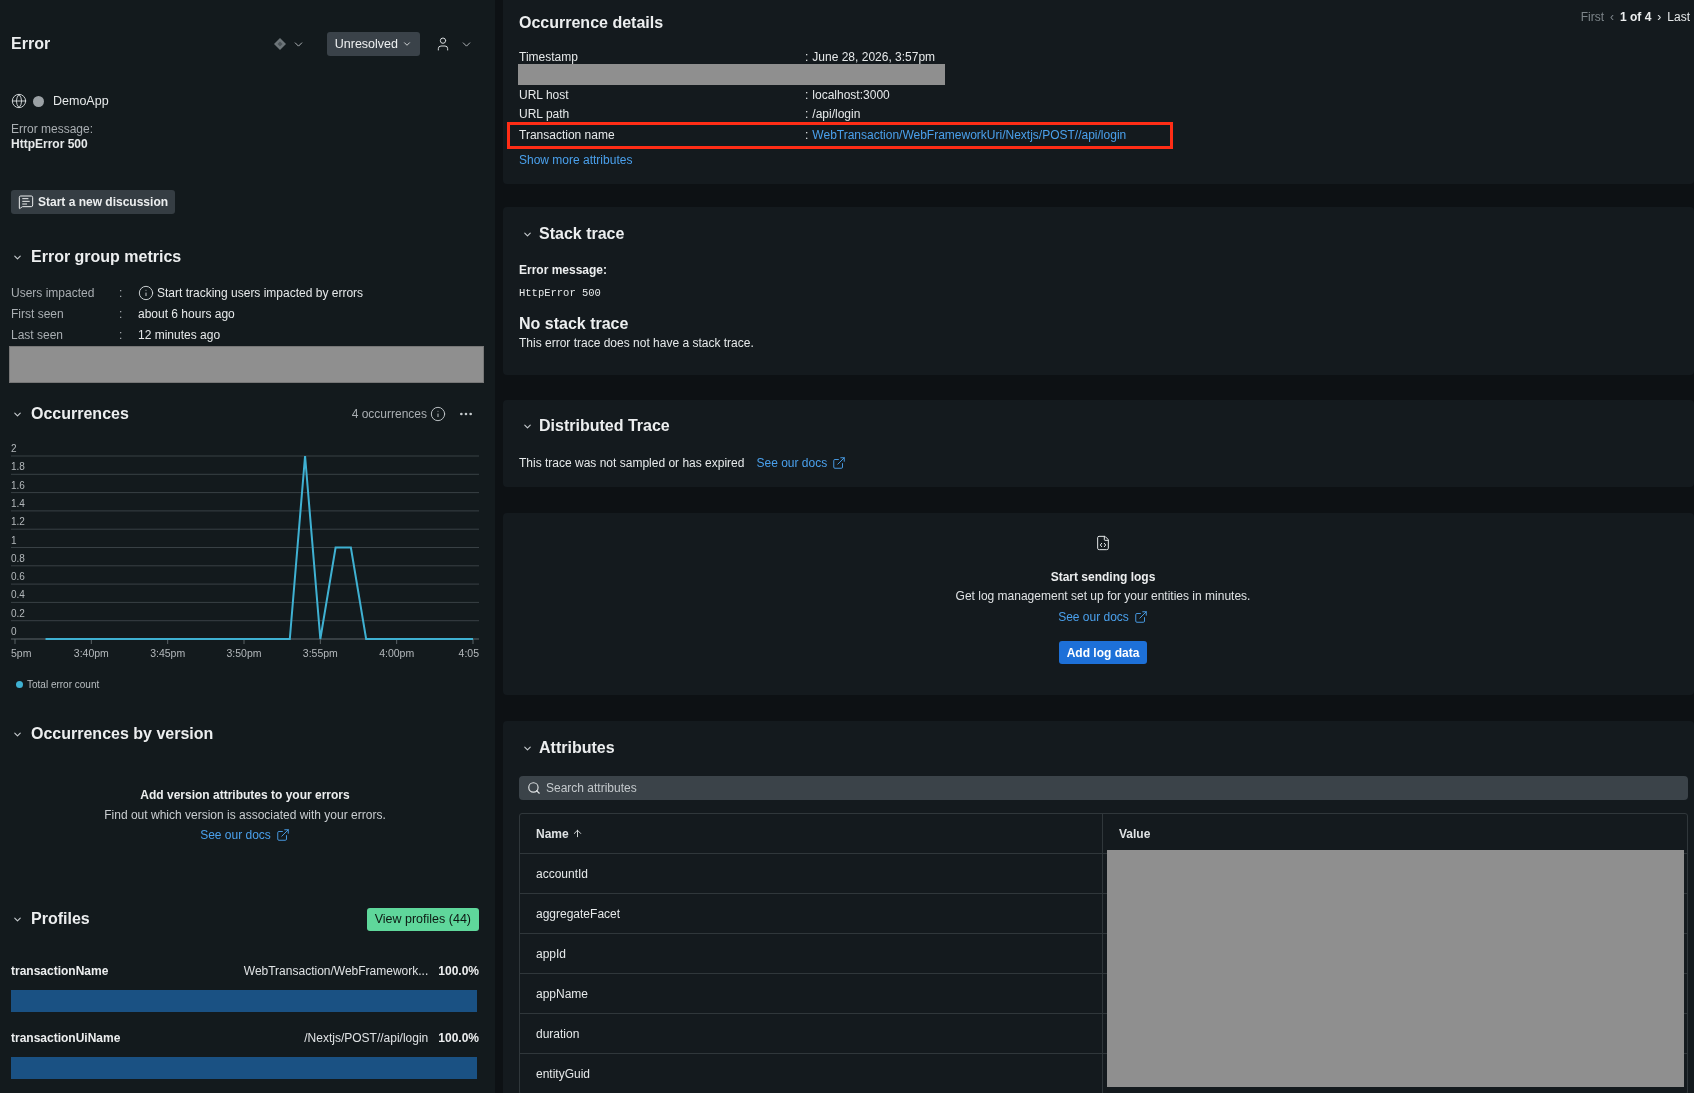  What do you see at coordinates (1103, 788) in the screenshot?
I see `search-field: Search attributes` at bounding box center [1103, 788].